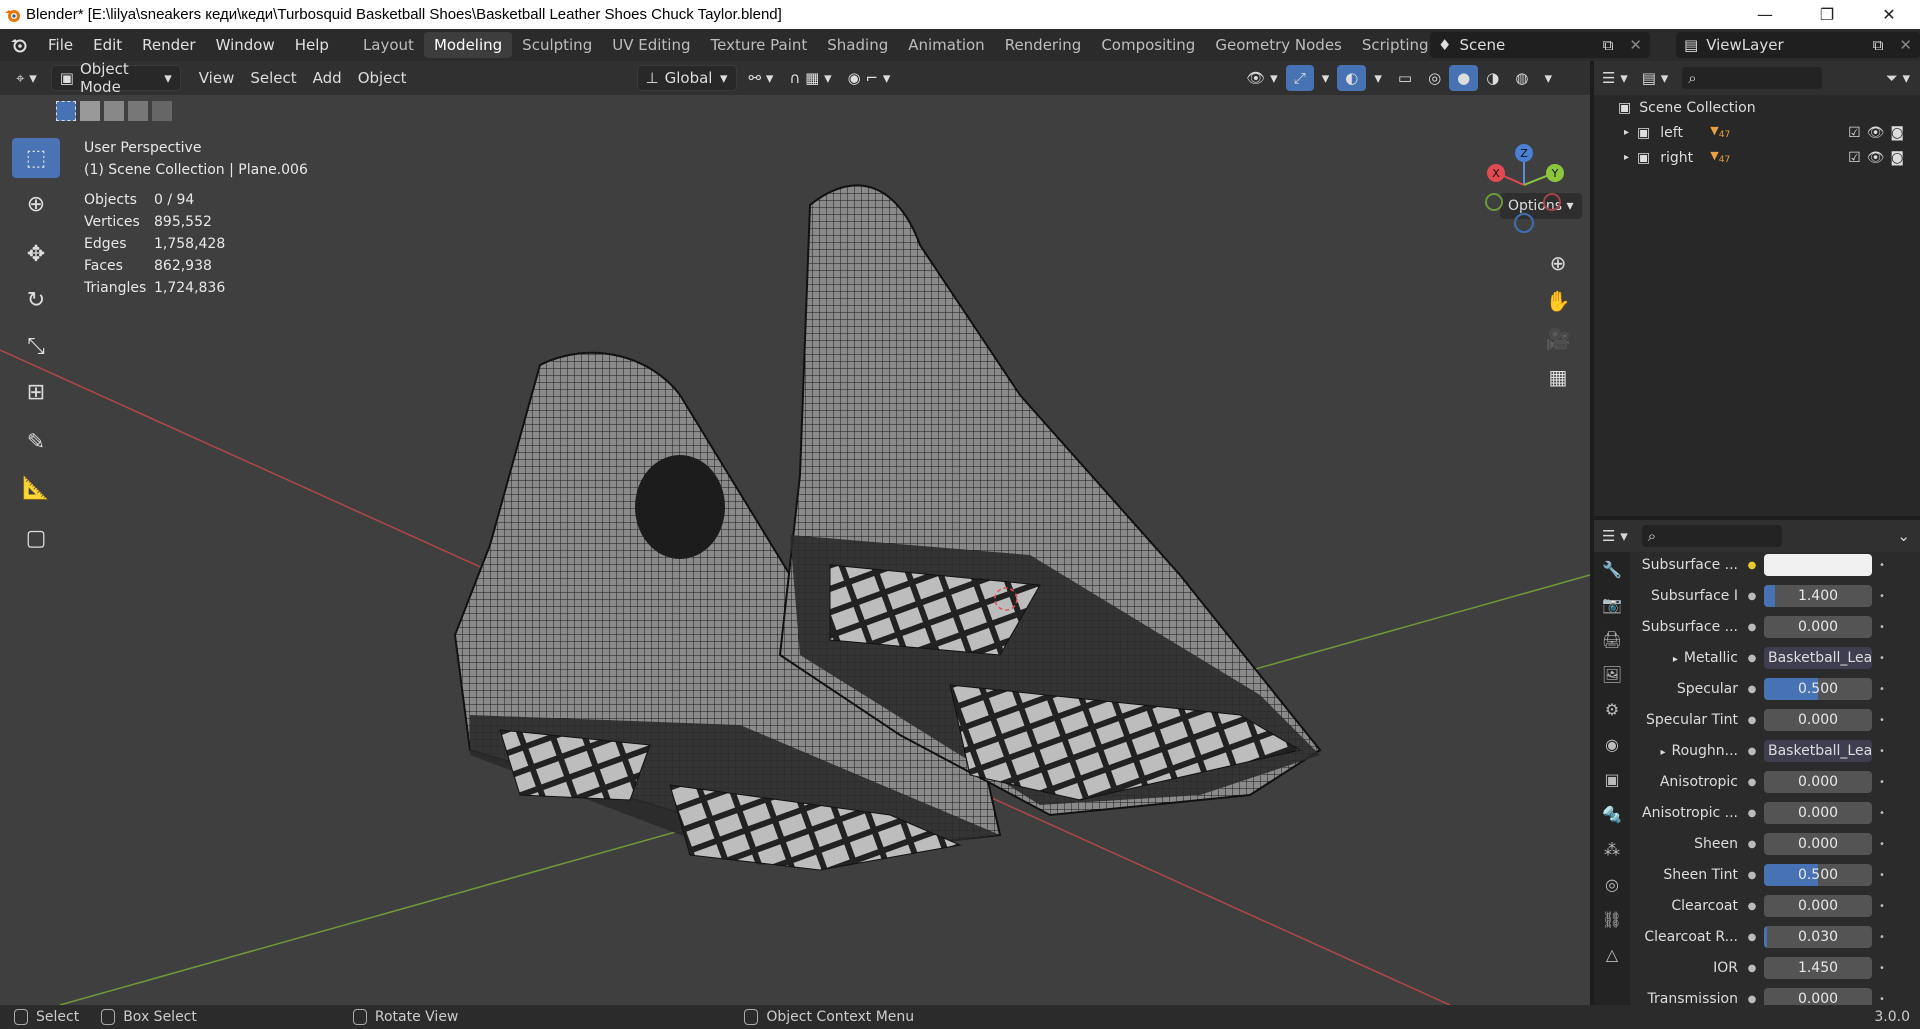 Image resolution: width=1920 pixels, height=1029 pixels. Describe the element at coordinates (1558, 339) in the screenshot. I see `camera-view-icon: 🎥` at that location.